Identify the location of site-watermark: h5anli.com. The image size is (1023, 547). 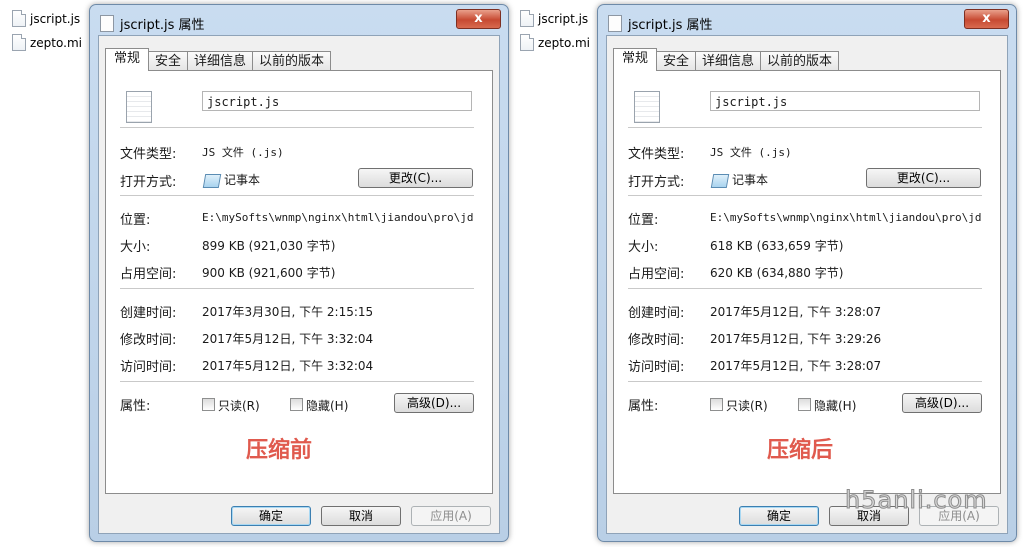
(916, 500).